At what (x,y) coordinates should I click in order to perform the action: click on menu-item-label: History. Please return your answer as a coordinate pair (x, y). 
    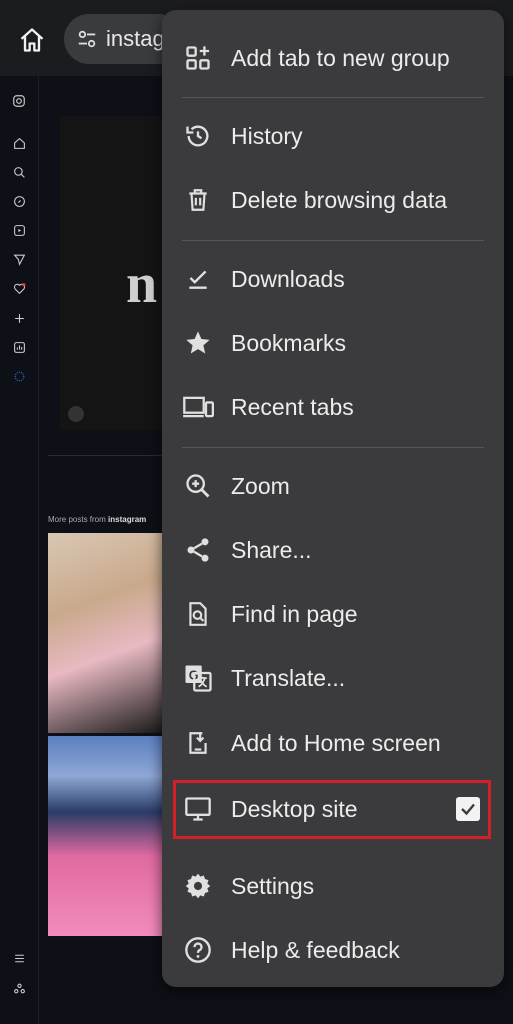
    Looking at the image, I should click on (267, 135).